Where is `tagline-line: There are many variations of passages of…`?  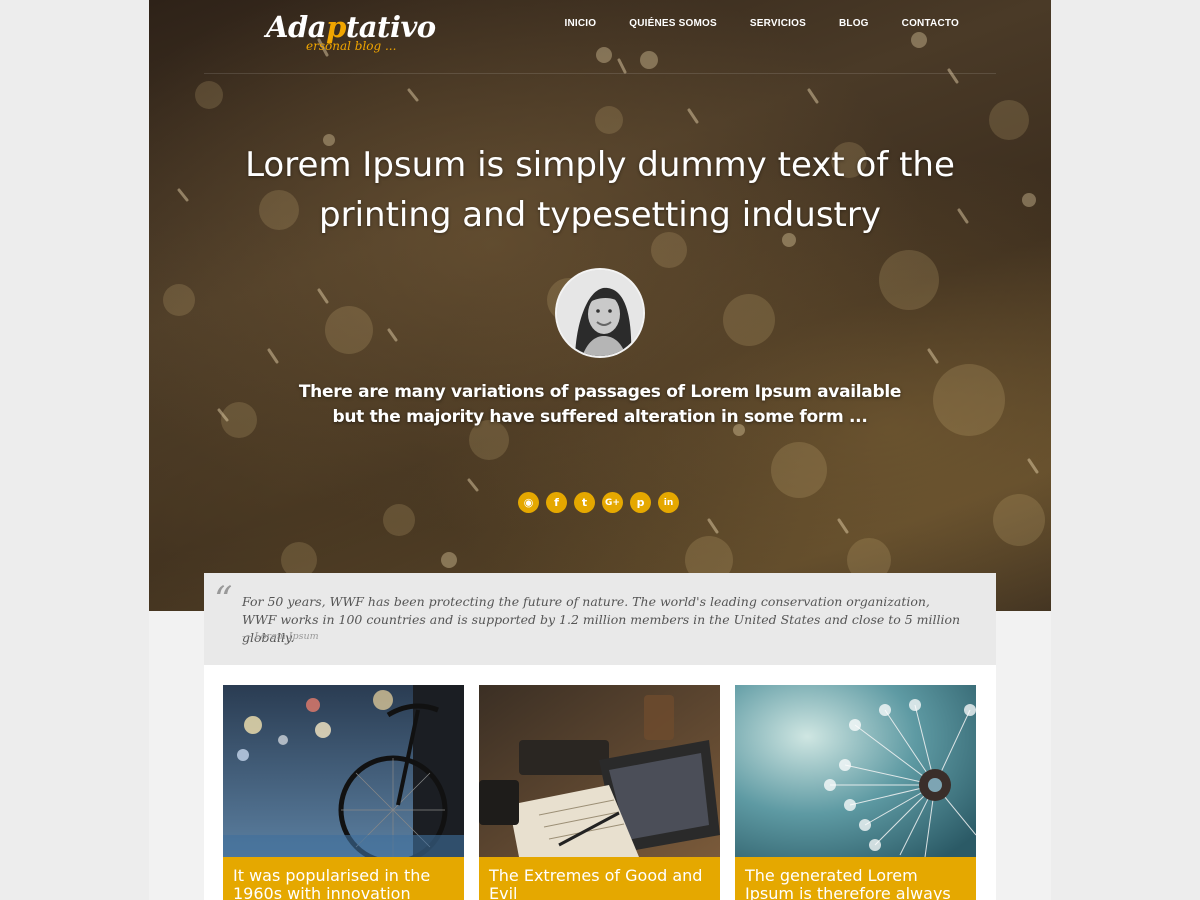 tagline-line: There are many variations of passages of… is located at coordinates (600, 392).